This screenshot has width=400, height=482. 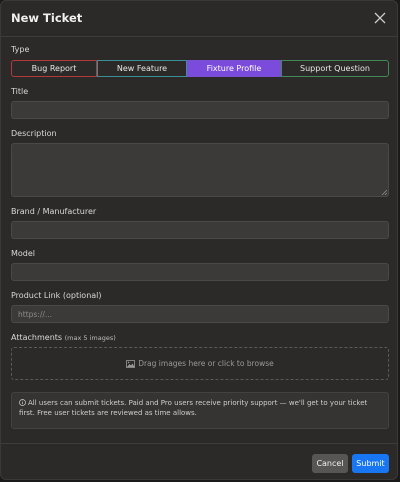 I want to click on dialog-header: New Ticket, so click(x=199, y=19).